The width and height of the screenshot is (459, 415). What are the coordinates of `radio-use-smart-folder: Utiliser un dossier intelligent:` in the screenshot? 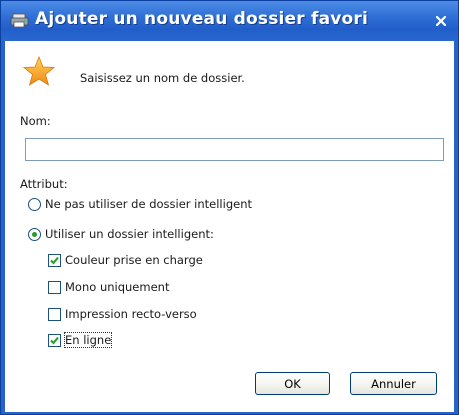 It's located at (121, 234).